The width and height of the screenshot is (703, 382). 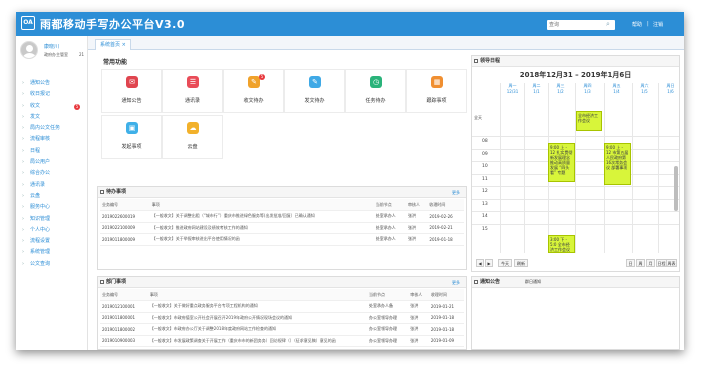 I want to click on notice-tab: 群日通知, so click(x=533, y=282).